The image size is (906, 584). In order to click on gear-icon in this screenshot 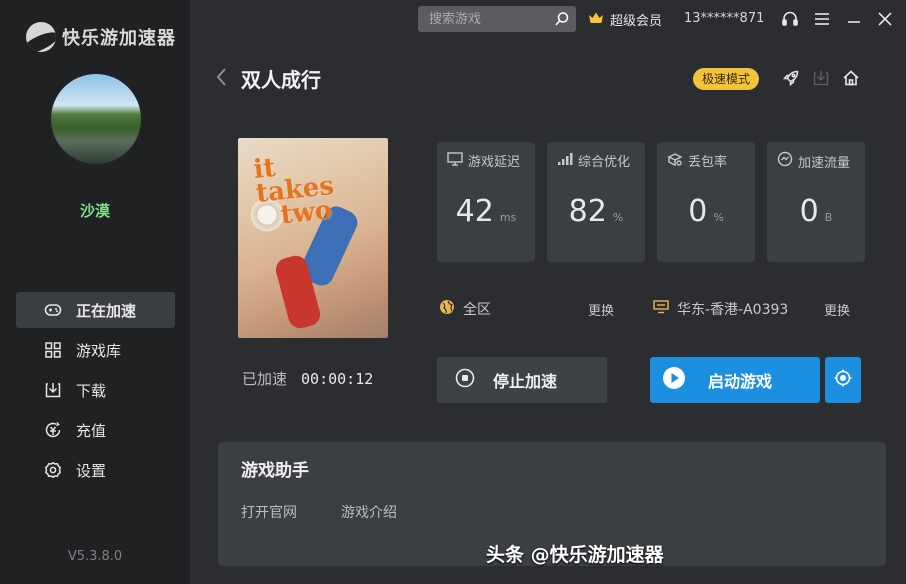, I will do `click(53, 470)`.